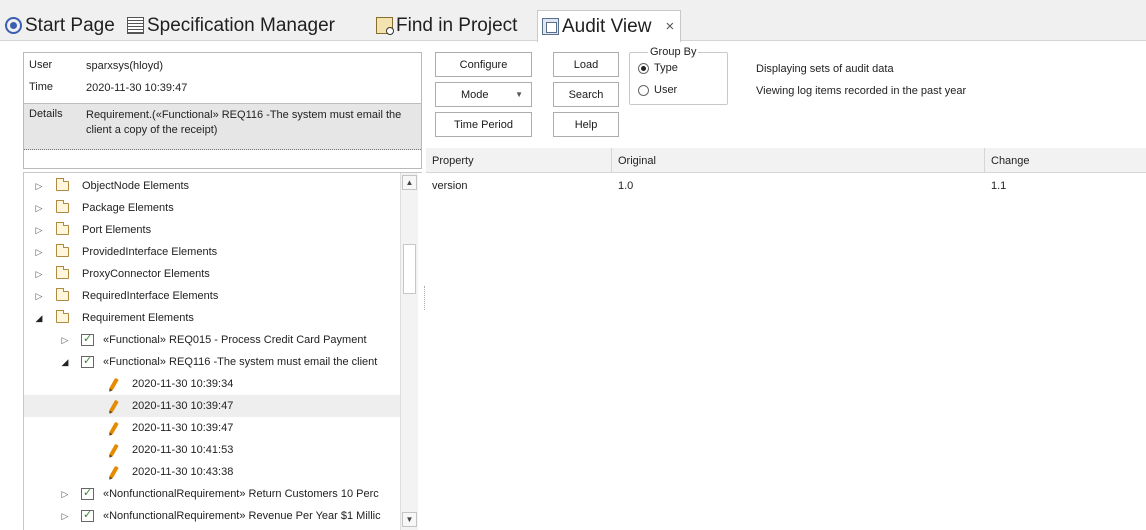  Describe the element at coordinates (13, 25) in the screenshot. I see `start-page-icon` at that location.